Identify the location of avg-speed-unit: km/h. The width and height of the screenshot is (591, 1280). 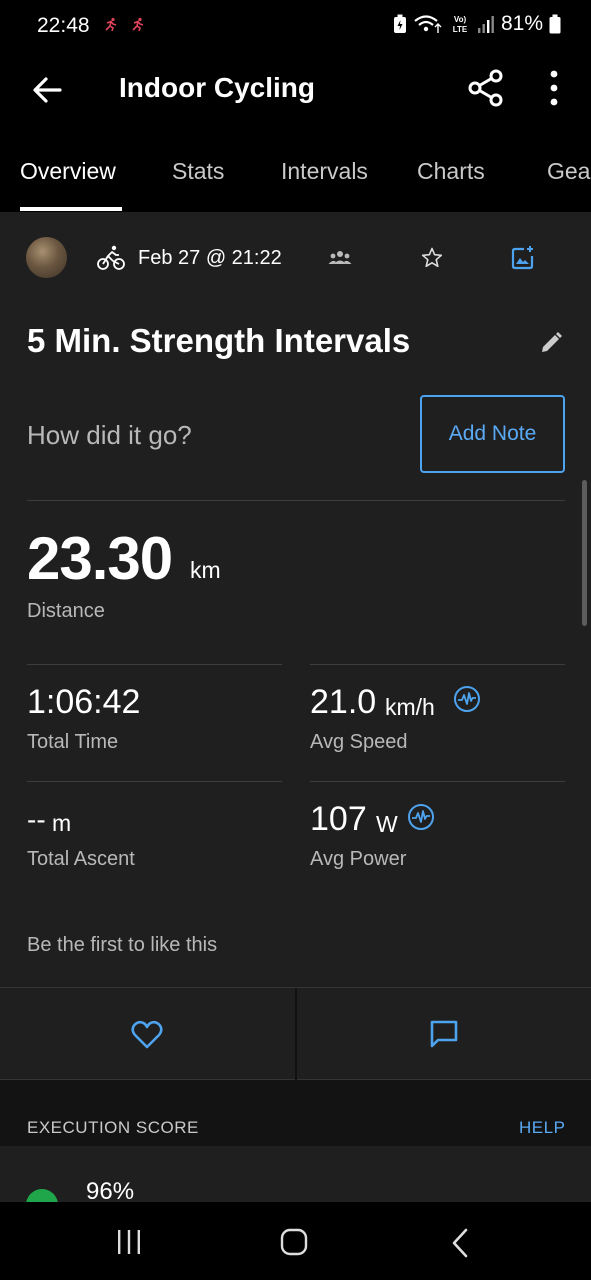
(410, 707).